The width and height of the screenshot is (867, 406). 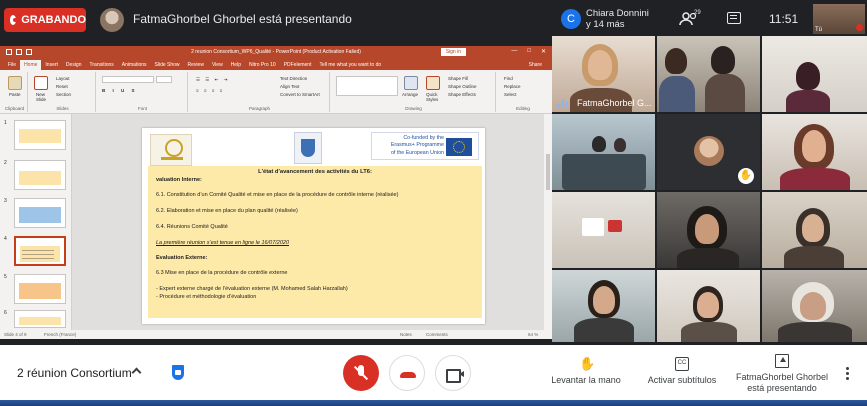 I want to click on host-controls-shield-icon, so click(x=178, y=372).